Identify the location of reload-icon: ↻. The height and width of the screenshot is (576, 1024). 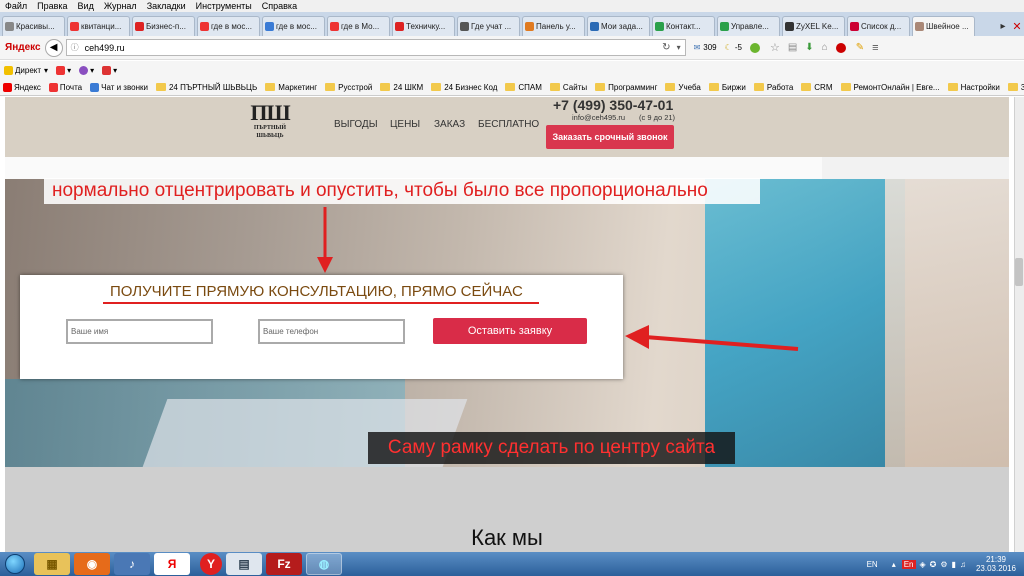
(666, 47).